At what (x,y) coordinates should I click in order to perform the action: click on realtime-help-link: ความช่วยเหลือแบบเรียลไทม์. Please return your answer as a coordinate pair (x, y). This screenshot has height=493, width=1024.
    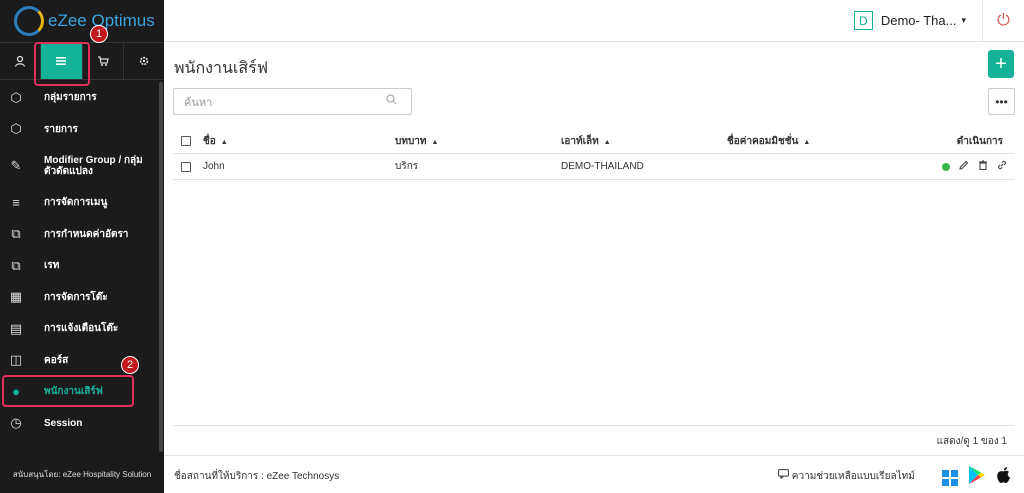
    Looking at the image, I should click on (846, 476).